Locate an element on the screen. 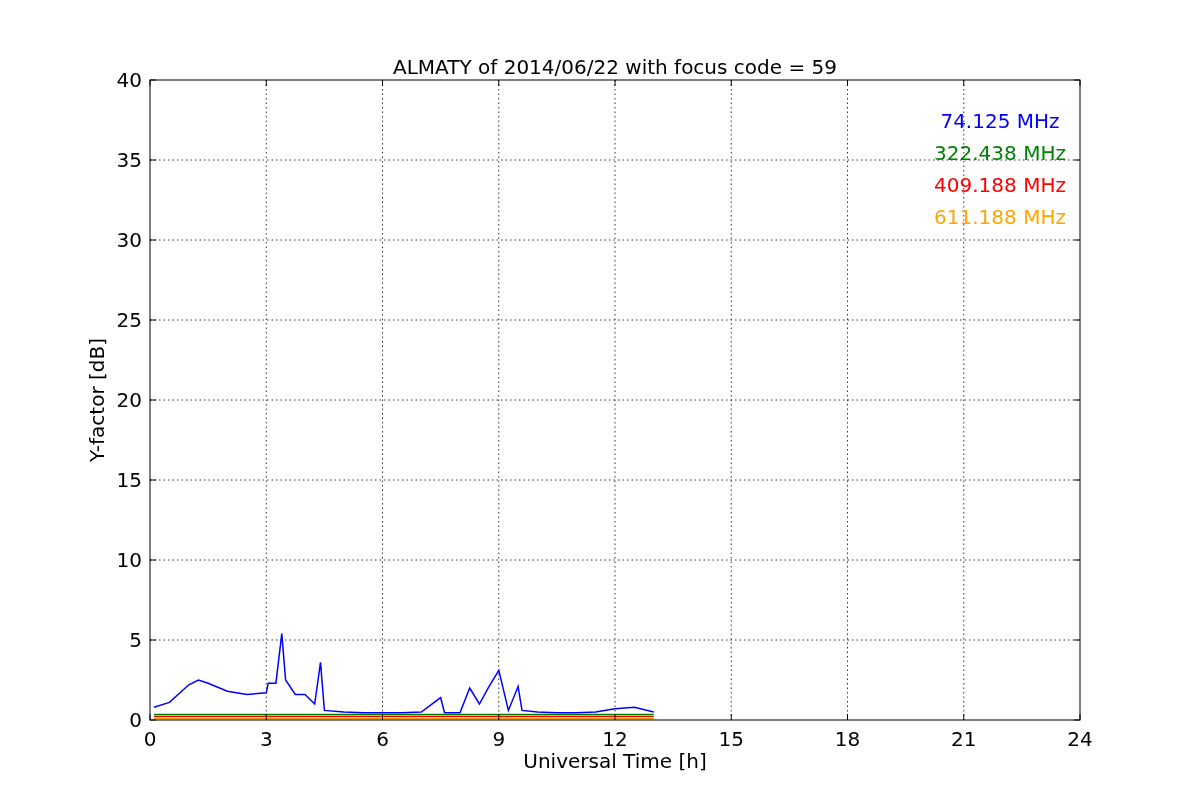  legend-label: 611.188 MHz is located at coordinates (1000, 217).